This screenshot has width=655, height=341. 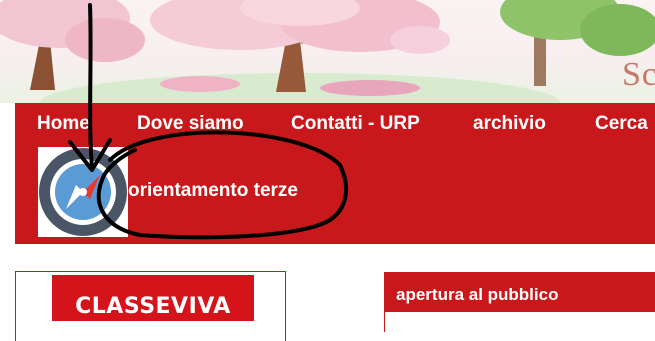 I want to click on classeviva-logo-band, so click(x=153, y=327).